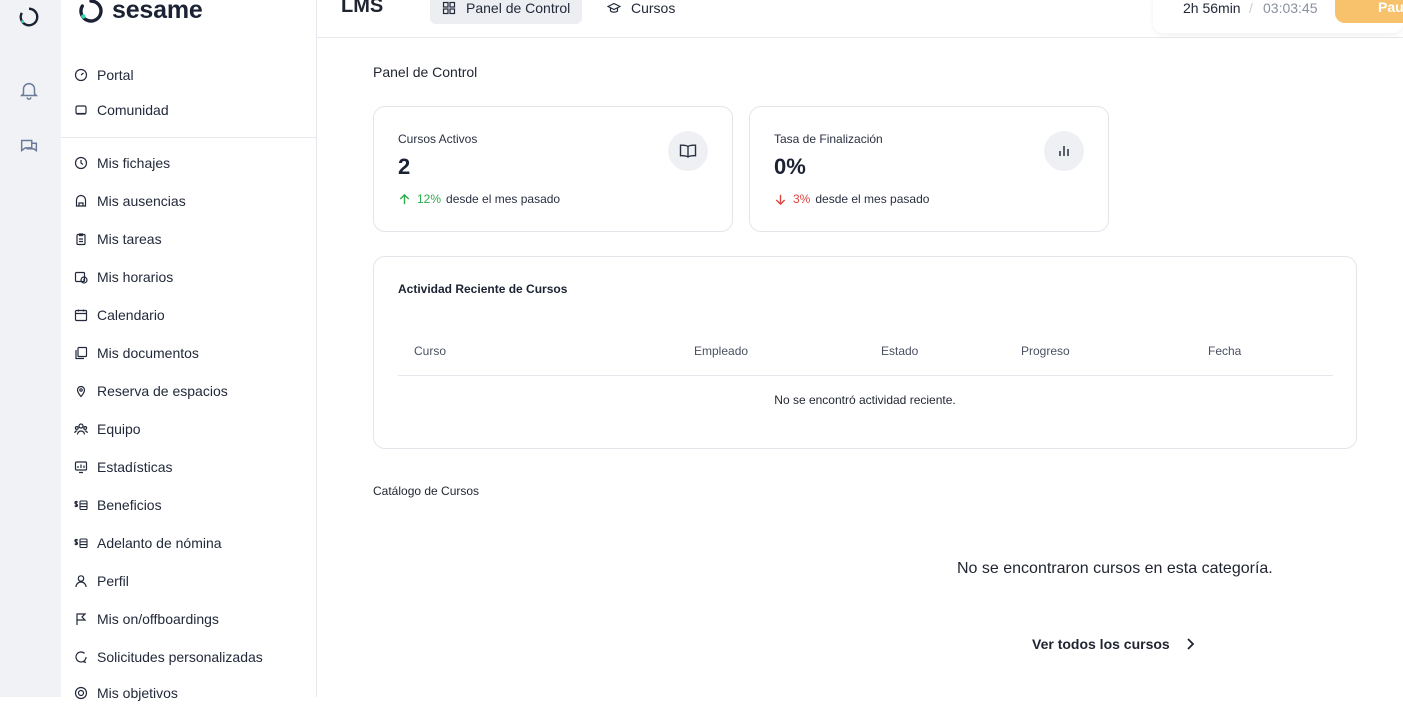  I want to click on clipboard-icon, so click(81, 239).